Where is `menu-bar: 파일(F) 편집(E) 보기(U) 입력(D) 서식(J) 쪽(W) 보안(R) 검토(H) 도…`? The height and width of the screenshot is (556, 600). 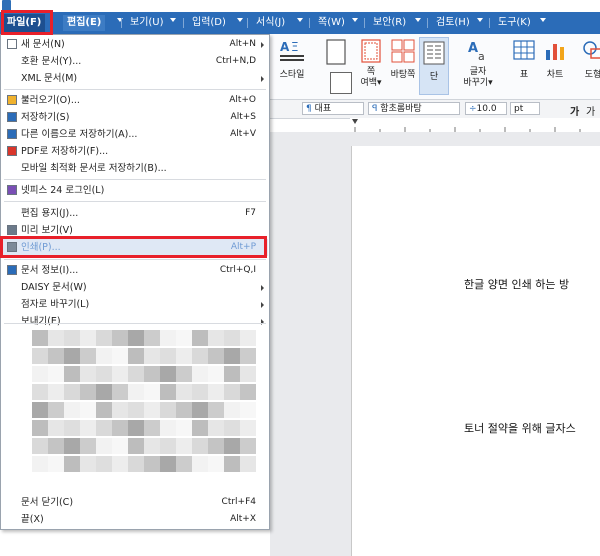
menu-bar: 파일(F) 편집(E) 보기(U) 입력(D) 서식(J) 쪽(W) 보안(R) 검토(H) 도… is located at coordinates (300, 23).